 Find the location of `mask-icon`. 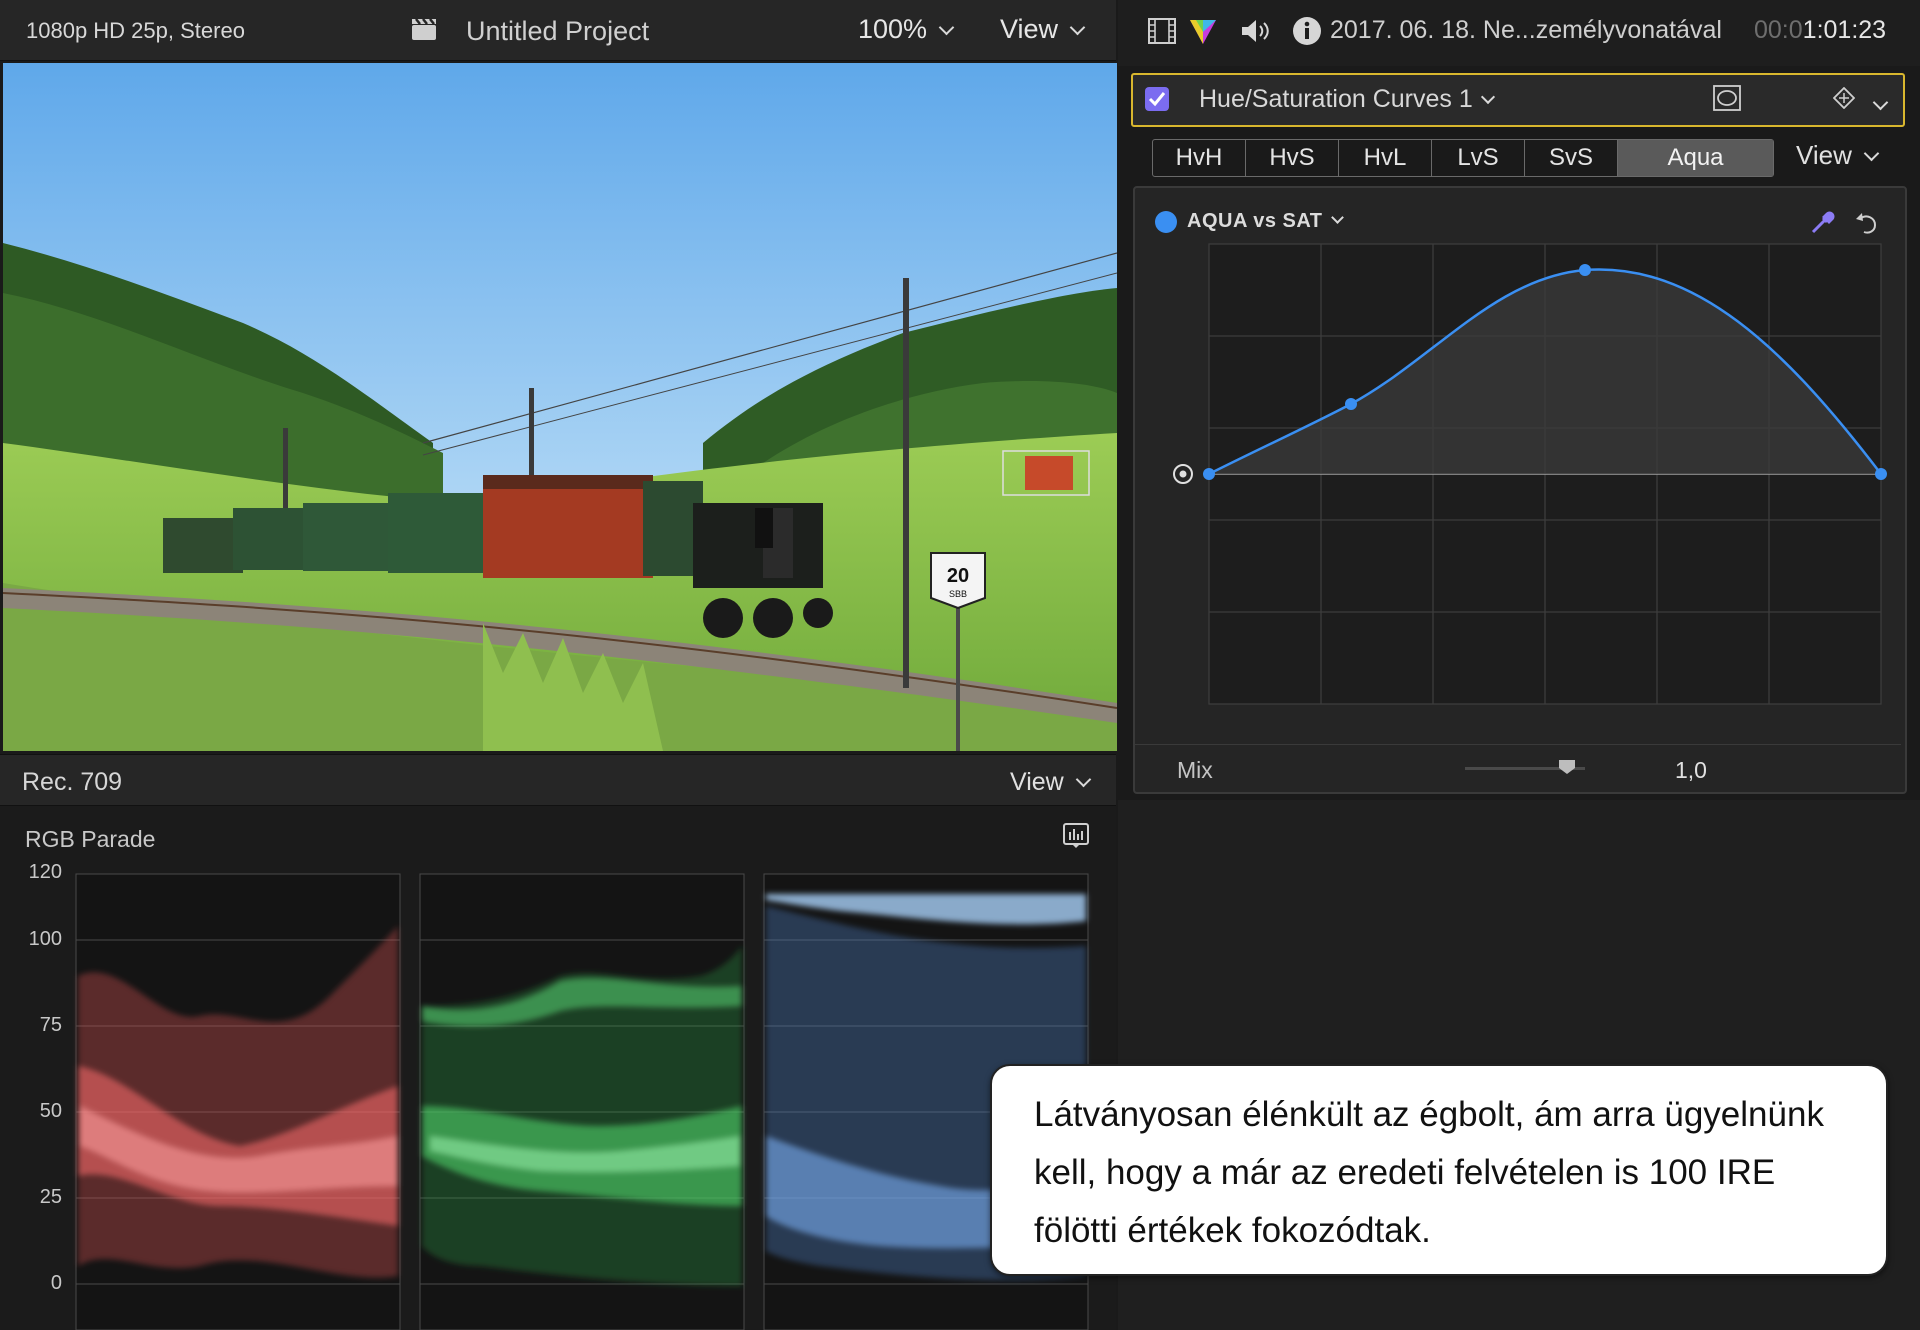

mask-icon is located at coordinates (1727, 98).